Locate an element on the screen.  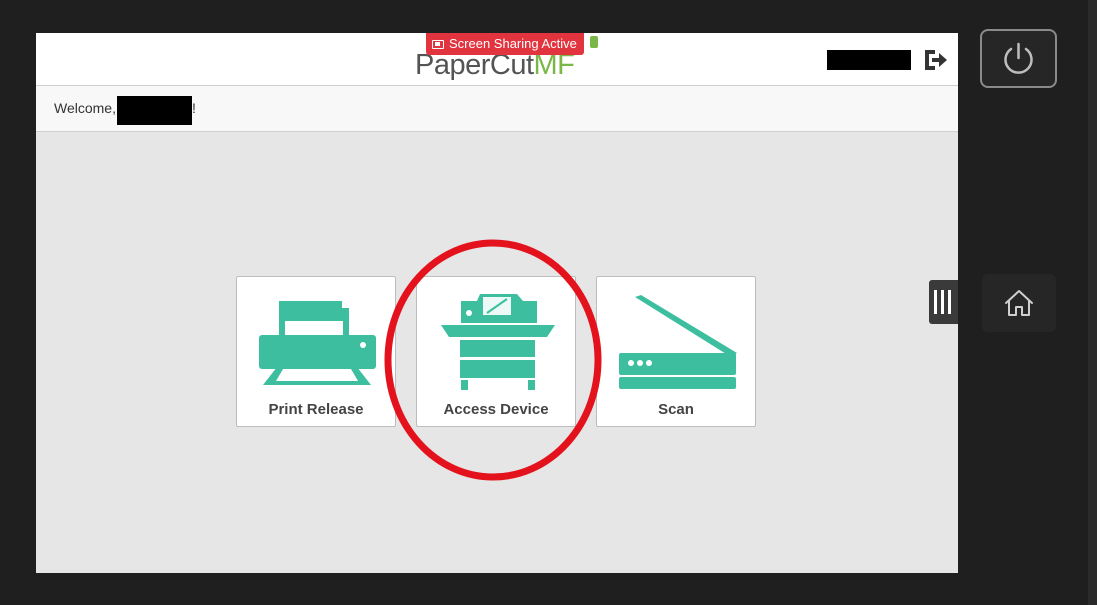
power-icon is located at coordinates (1018, 58).